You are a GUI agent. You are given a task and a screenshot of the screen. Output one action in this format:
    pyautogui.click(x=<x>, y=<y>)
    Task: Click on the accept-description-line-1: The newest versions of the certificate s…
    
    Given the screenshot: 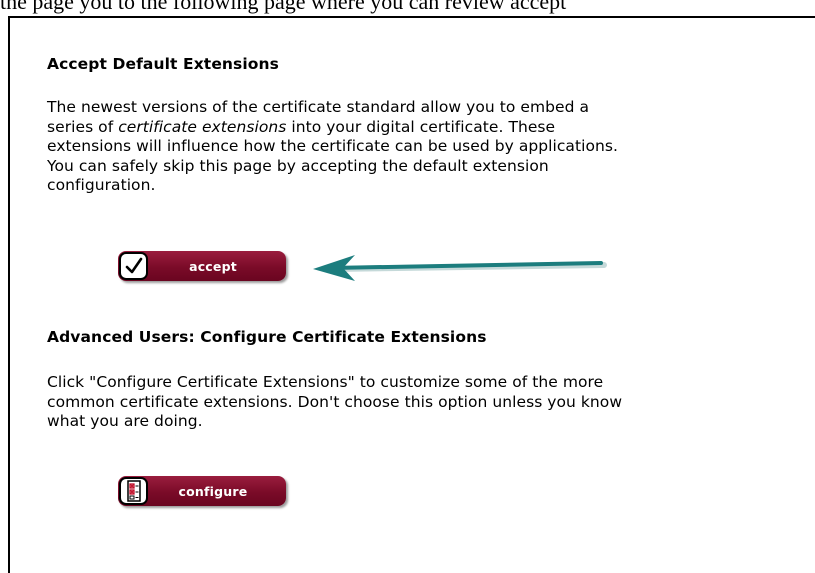 What is the action you would take?
    pyautogui.click(x=318, y=107)
    